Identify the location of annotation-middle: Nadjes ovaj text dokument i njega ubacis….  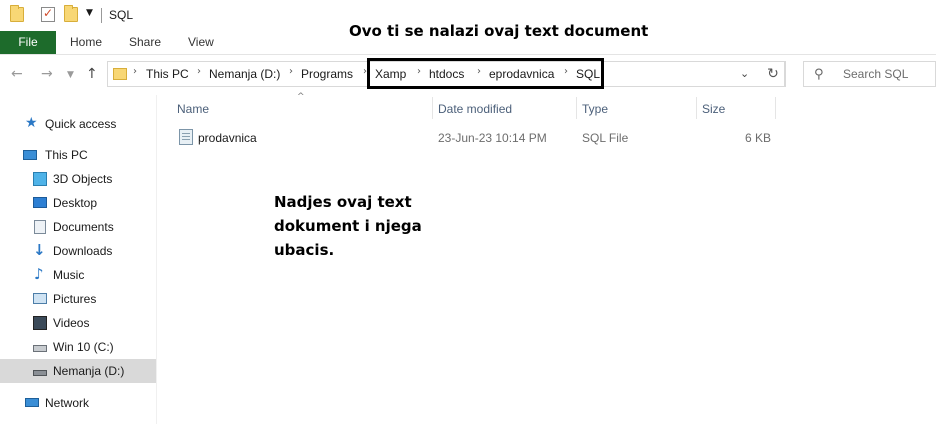
(348, 226).